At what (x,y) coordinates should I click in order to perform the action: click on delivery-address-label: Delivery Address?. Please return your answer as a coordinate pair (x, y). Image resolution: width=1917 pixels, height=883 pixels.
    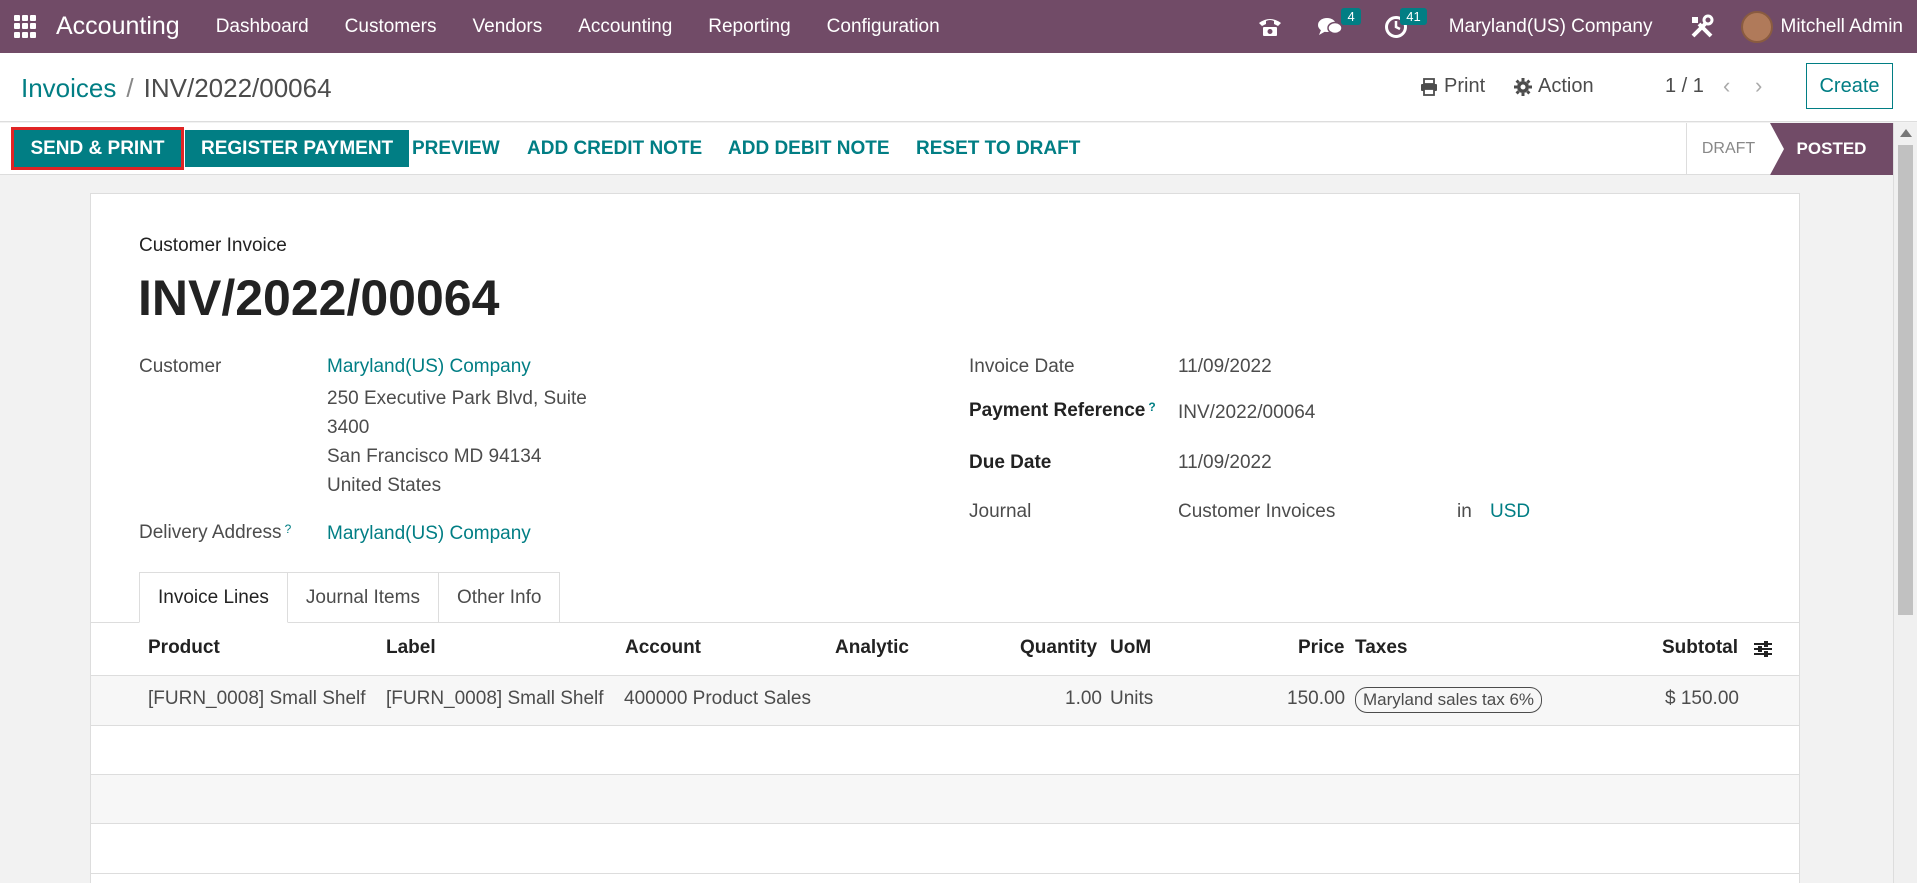
    Looking at the image, I should click on (215, 533).